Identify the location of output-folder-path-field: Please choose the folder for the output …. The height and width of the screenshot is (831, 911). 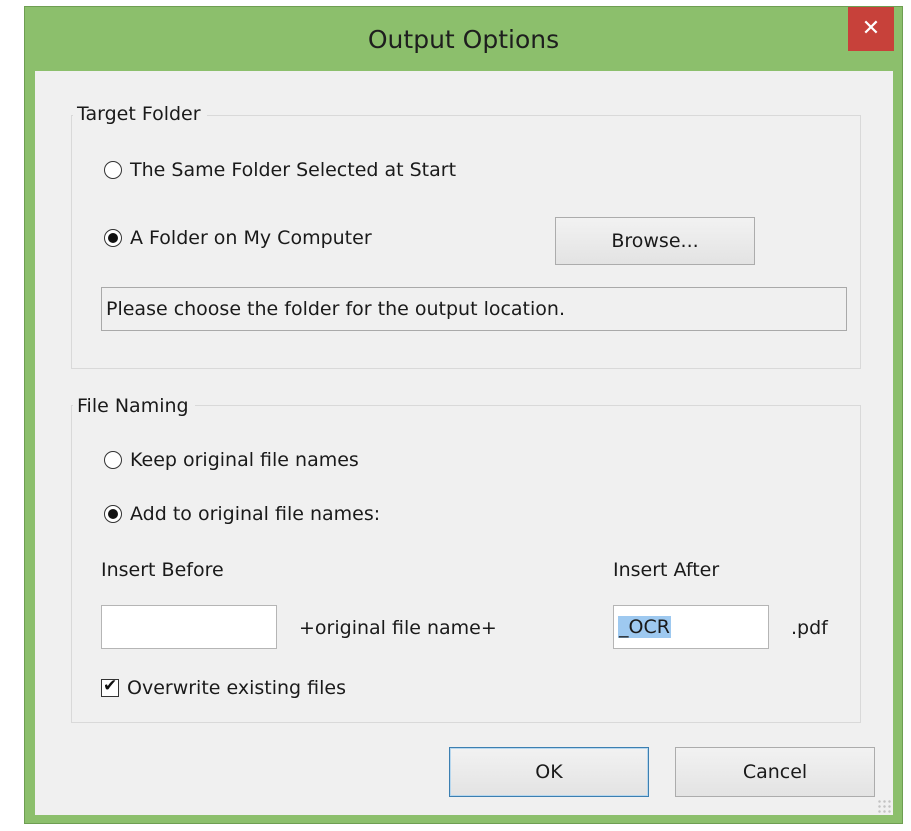
(474, 309).